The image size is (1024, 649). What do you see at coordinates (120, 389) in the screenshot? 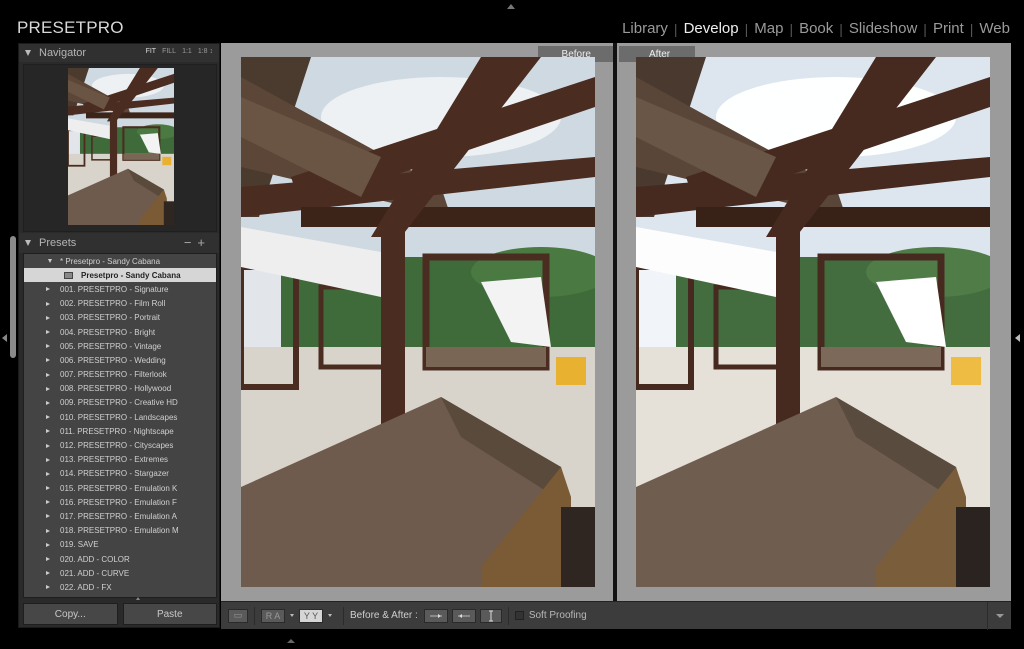
I see `preset-folder: 008. PRESETPRO - Hollywood` at bounding box center [120, 389].